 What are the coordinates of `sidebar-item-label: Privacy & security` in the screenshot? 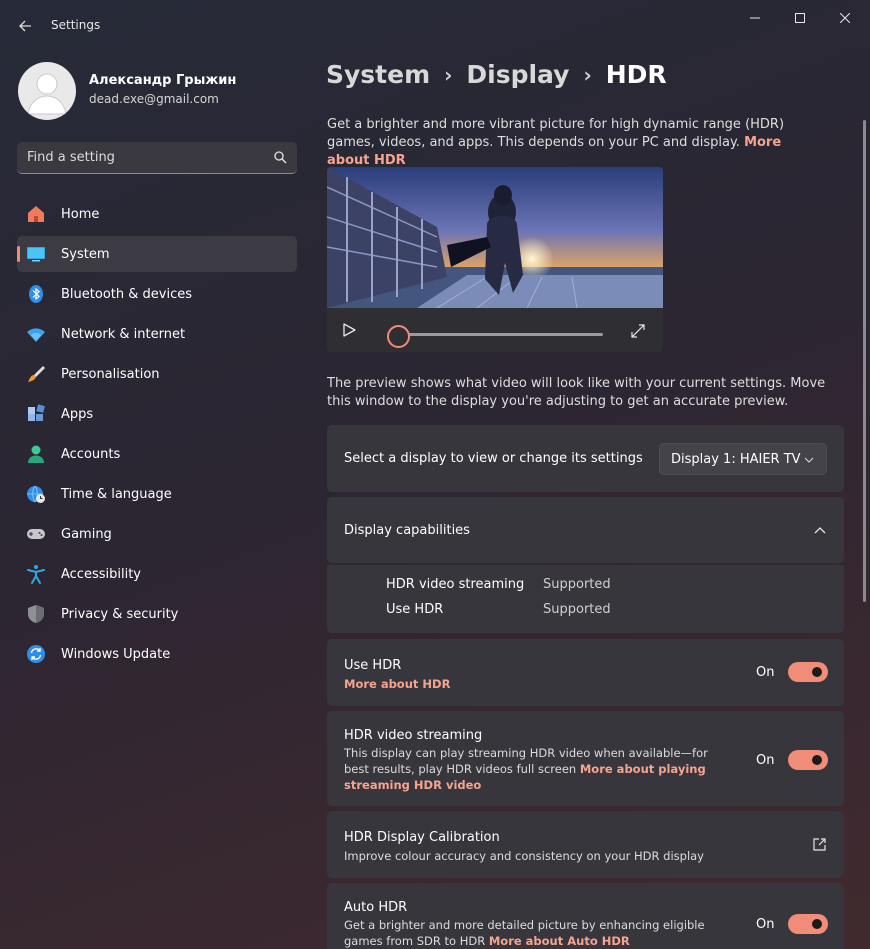 It's located at (120, 614).